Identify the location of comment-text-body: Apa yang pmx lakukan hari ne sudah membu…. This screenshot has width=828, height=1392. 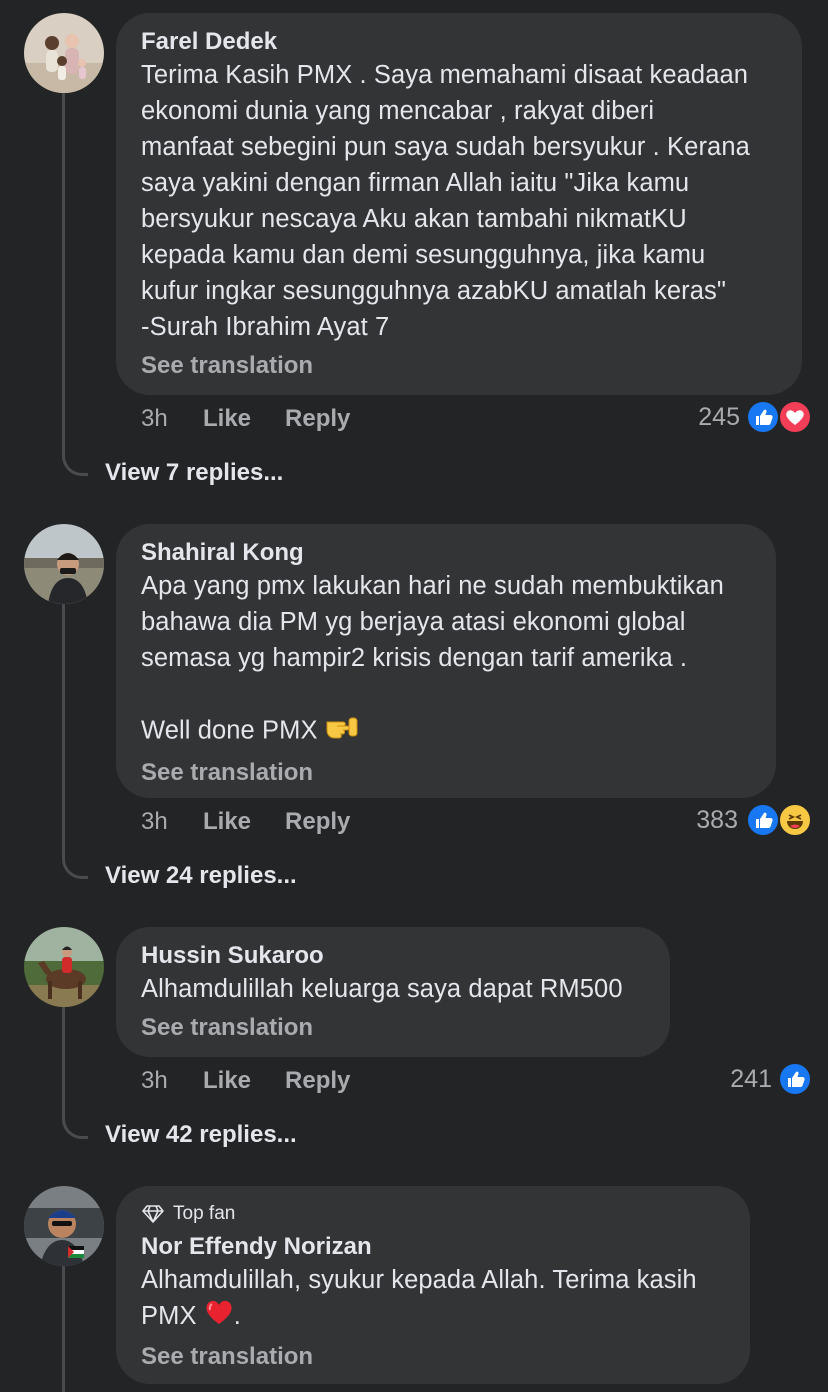
(432, 658).